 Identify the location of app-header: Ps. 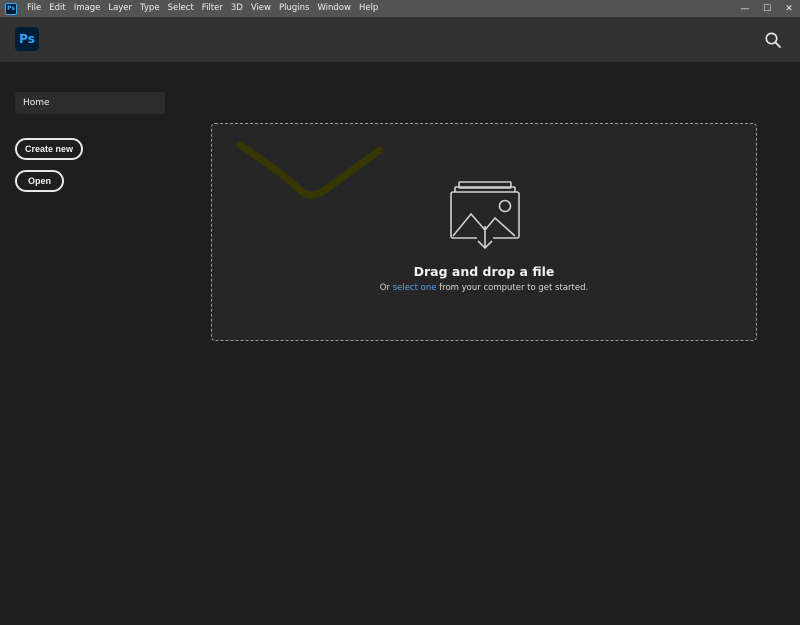
(400, 39).